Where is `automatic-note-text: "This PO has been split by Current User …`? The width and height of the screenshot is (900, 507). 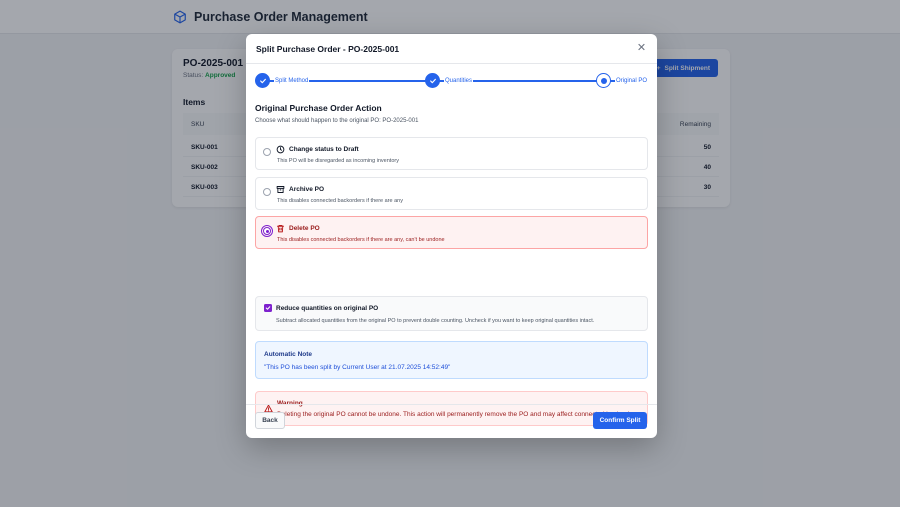 automatic-note-text: "This PO has been split by Current User … is located at coordinates (357, 367).